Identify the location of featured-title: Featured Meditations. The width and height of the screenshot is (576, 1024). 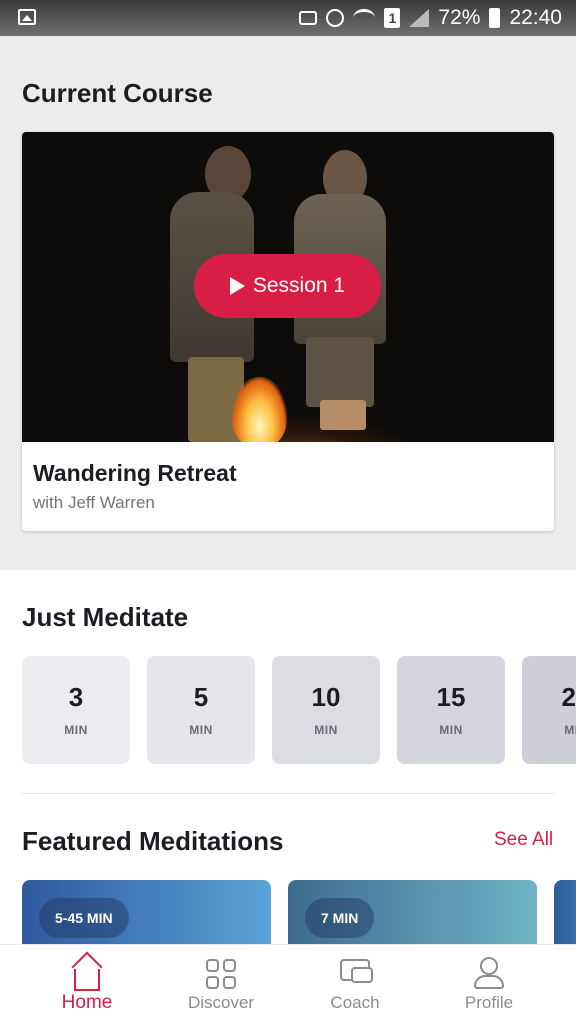
(153, 841).